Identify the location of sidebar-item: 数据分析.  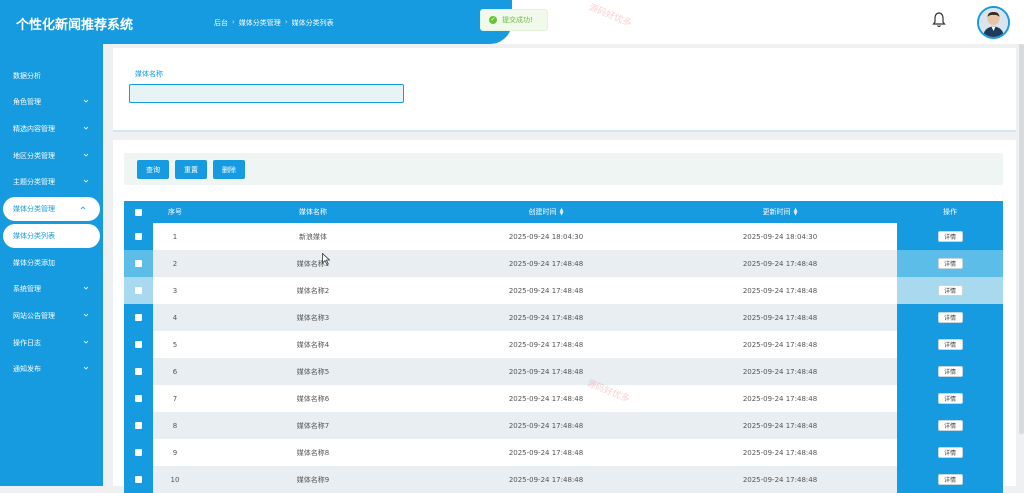
(51, 76).